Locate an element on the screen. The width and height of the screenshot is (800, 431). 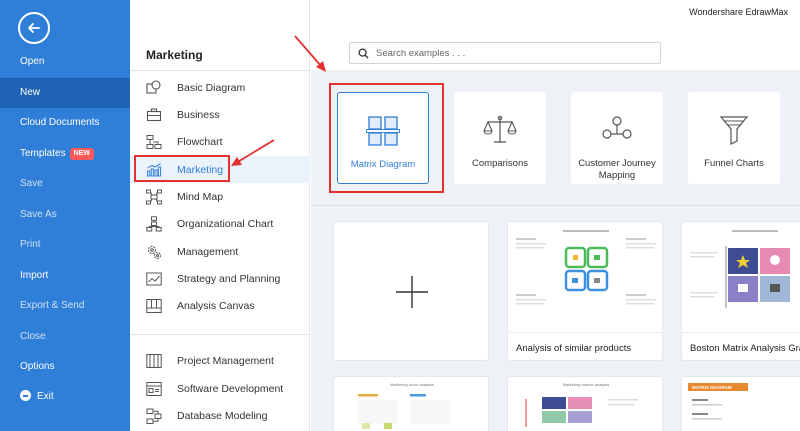
template-matrix-diagram: MATRIX DIAGRAM is located at coordinates (740, 403).